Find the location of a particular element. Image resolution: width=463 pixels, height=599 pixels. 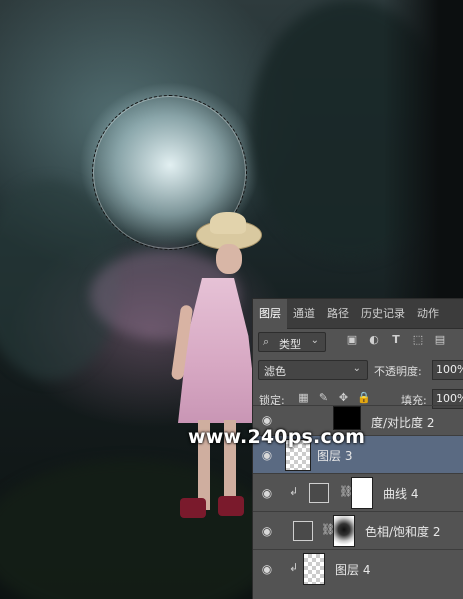

blend-row: 滤色 ⌄ 不透明度: 100% is located at coordinates (358, 371).